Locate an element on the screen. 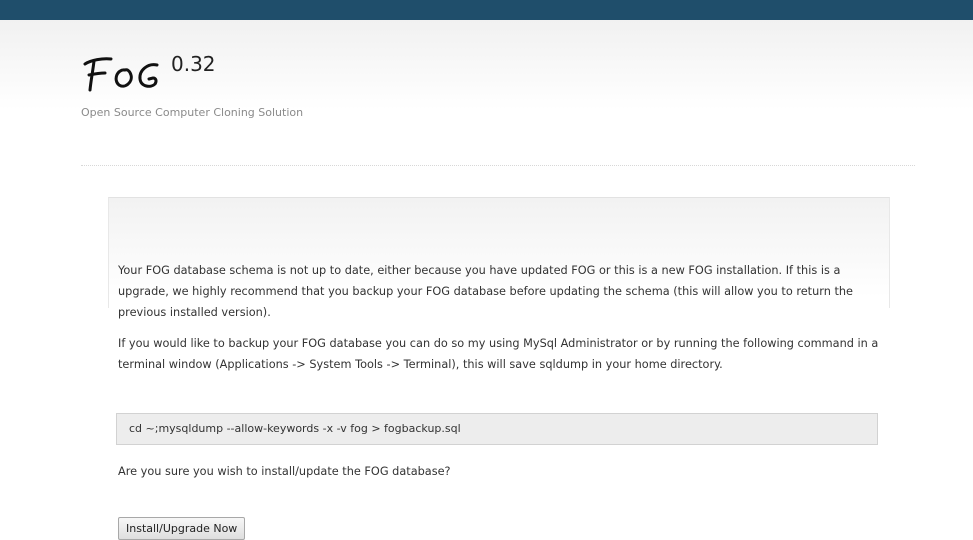 The image size is (973, 540). fog-logo-mark is located at coordinates (121, 74).